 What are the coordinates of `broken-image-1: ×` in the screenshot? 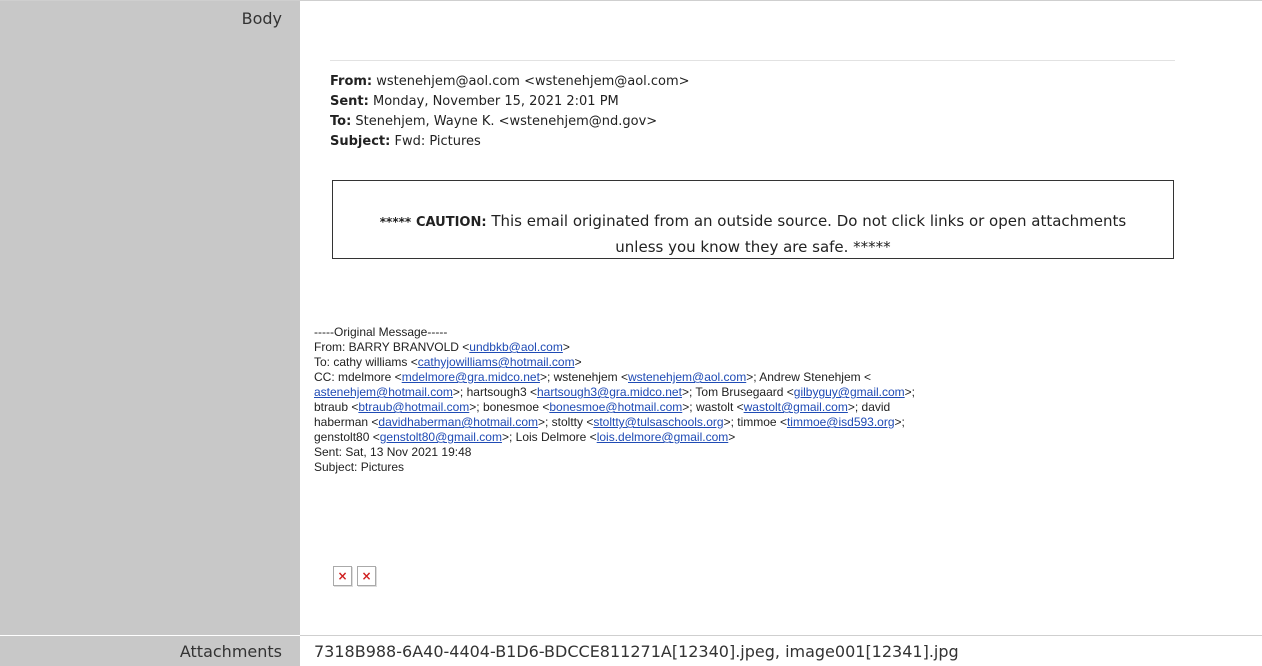 It's located at (342, 576).